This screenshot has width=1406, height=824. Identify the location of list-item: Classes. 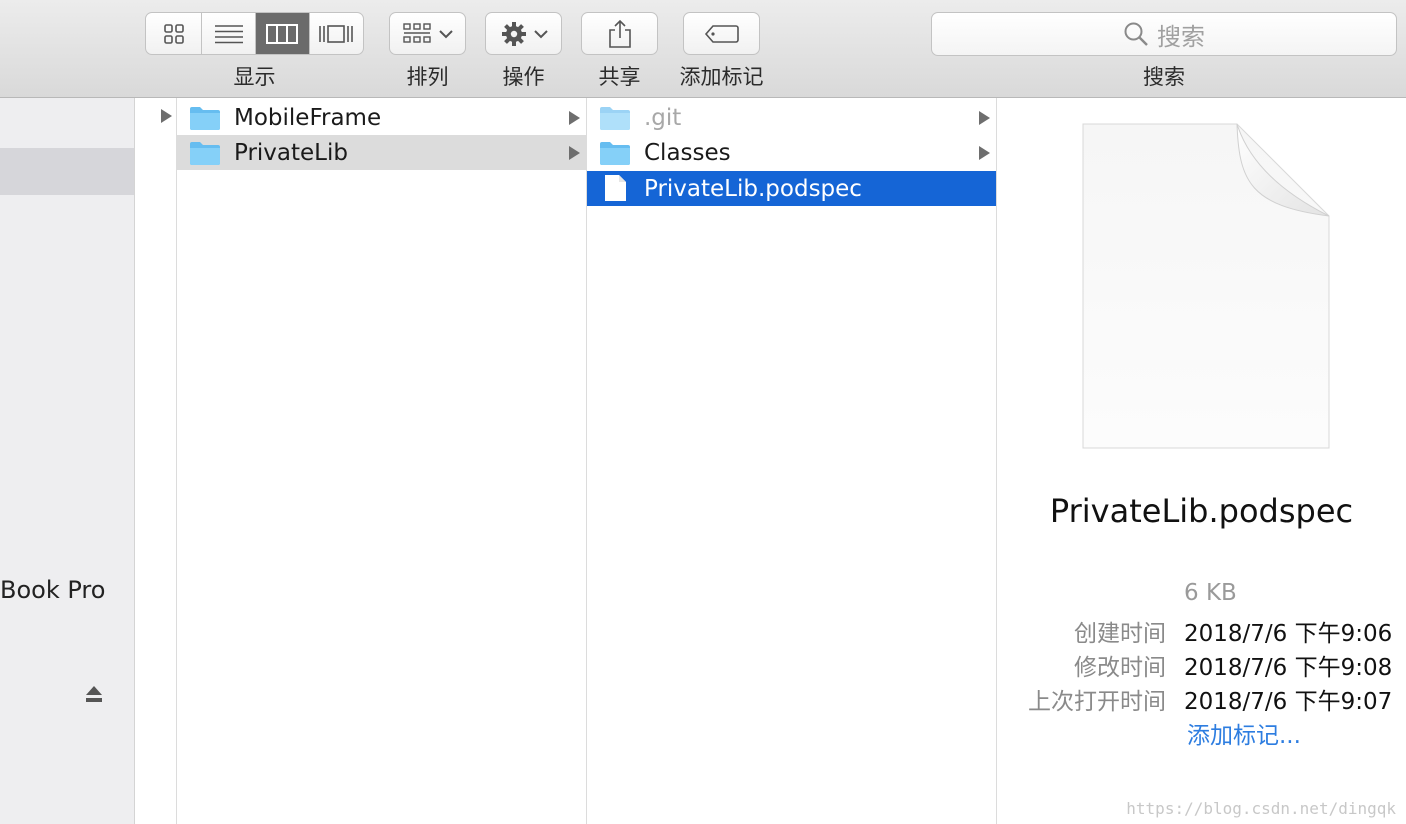
(791, 152).